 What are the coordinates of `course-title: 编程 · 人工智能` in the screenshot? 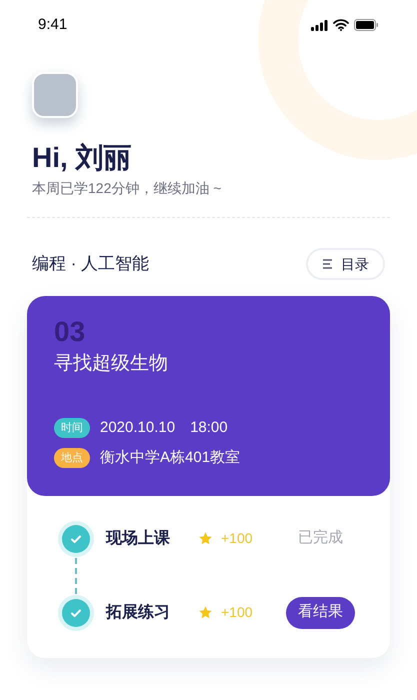 It's located at (91, 264).